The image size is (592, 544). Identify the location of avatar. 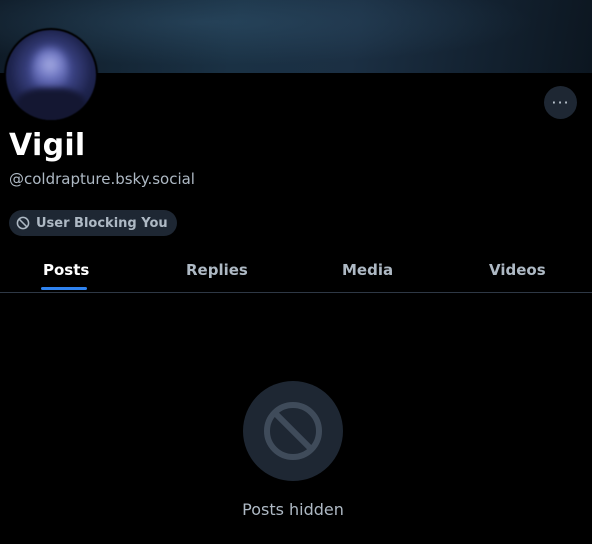
(51, 75).